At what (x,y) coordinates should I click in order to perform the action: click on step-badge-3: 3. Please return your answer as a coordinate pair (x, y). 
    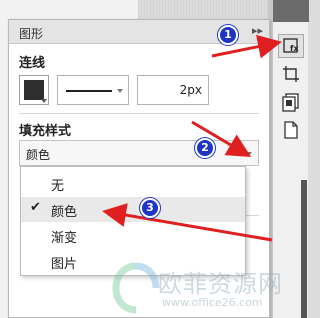
    Looking at the image, I should click on (150, 208).